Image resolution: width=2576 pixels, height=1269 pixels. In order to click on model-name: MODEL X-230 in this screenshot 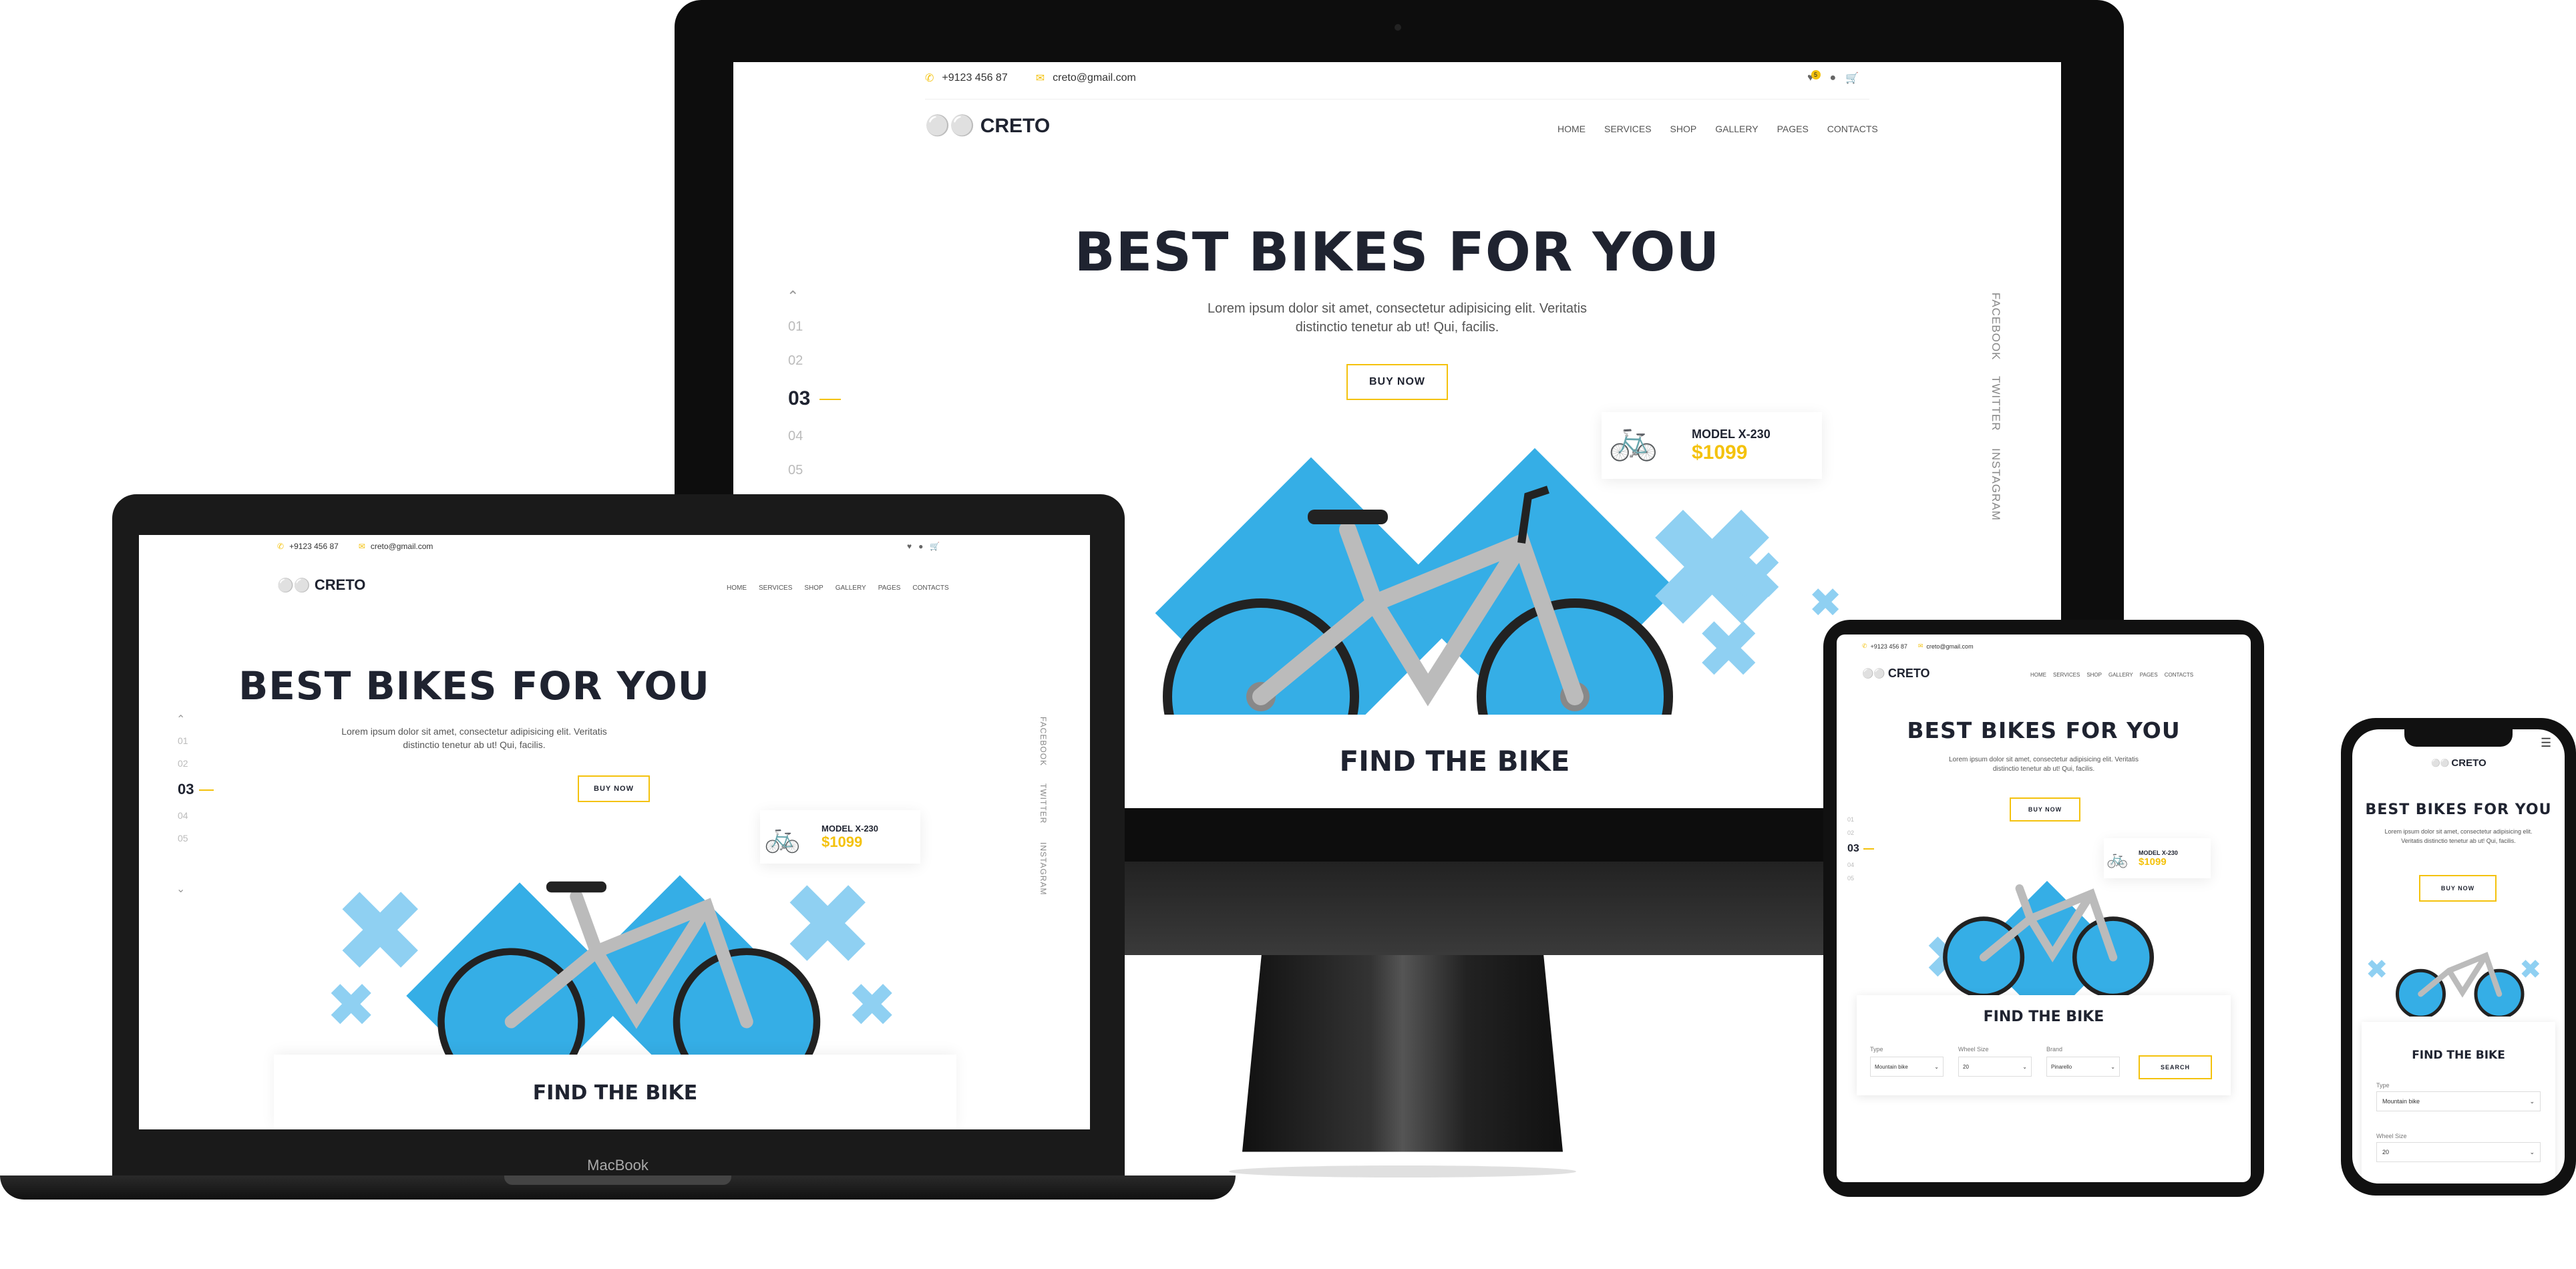, I will do `click(2158, 852)`.